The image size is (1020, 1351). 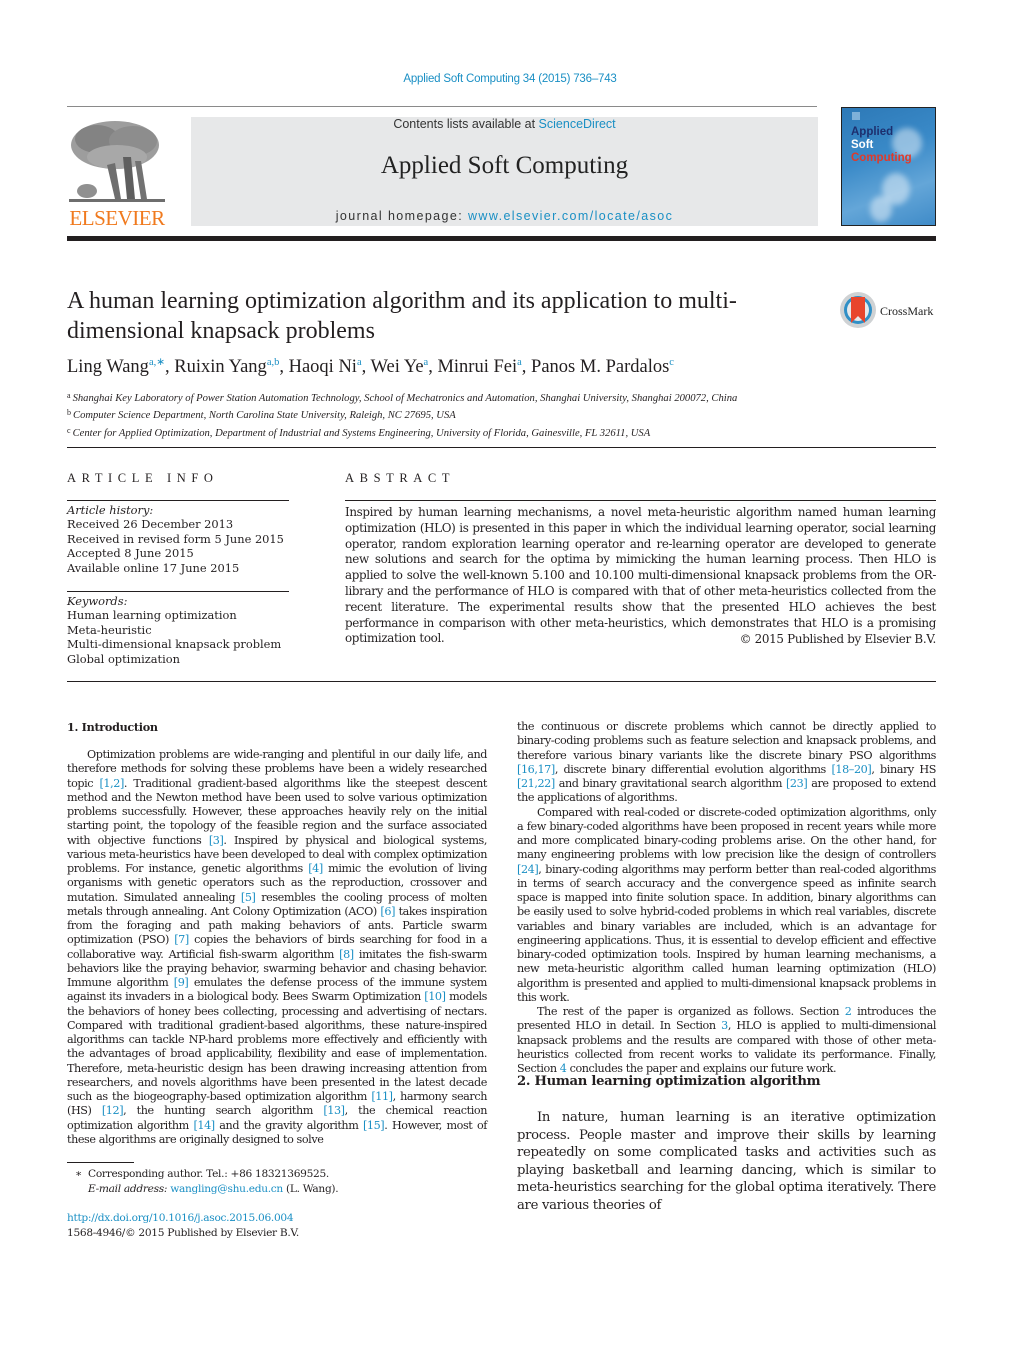 What do you see at coordinates (130, 553) in the screenshot?
I see `history-entry: Accepted 8 June 2015` at bounding box center [130, 553].